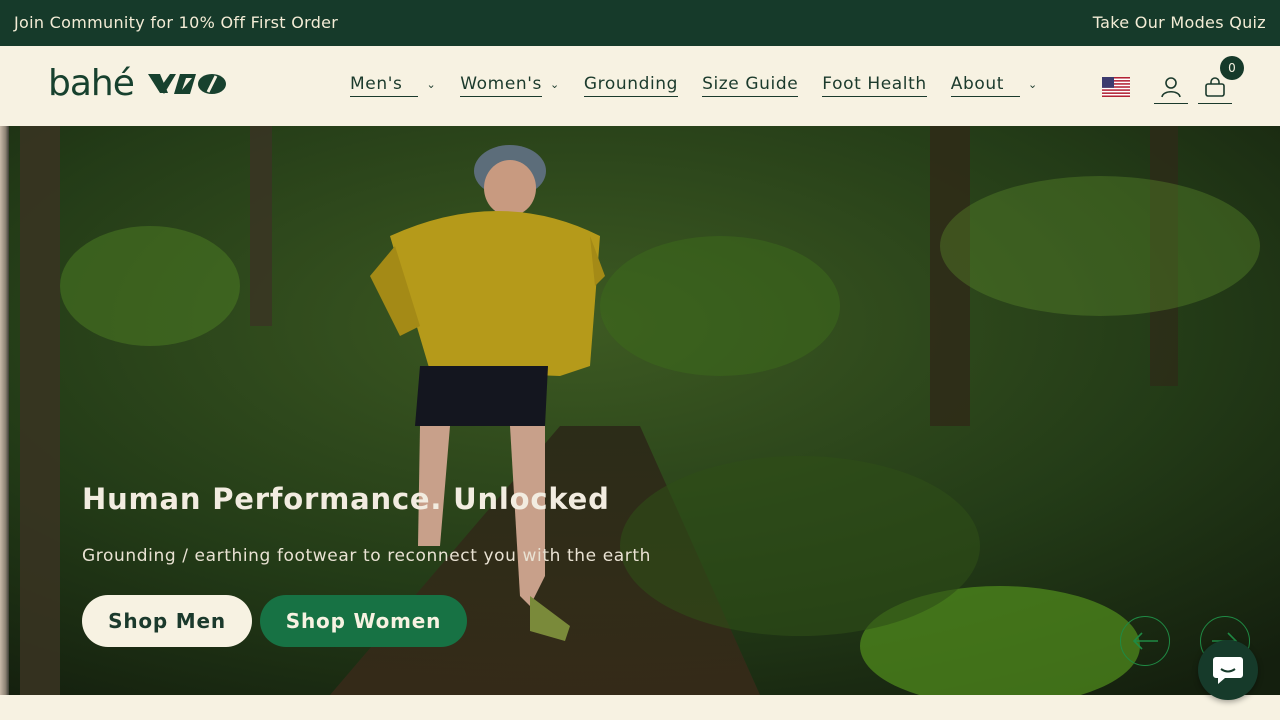  What do you see at coordinates (1179, 22) in the screenshot?
I see `announcement-quiz-link: Take Our Modes Quiz` at bounding box center [1179, 22].